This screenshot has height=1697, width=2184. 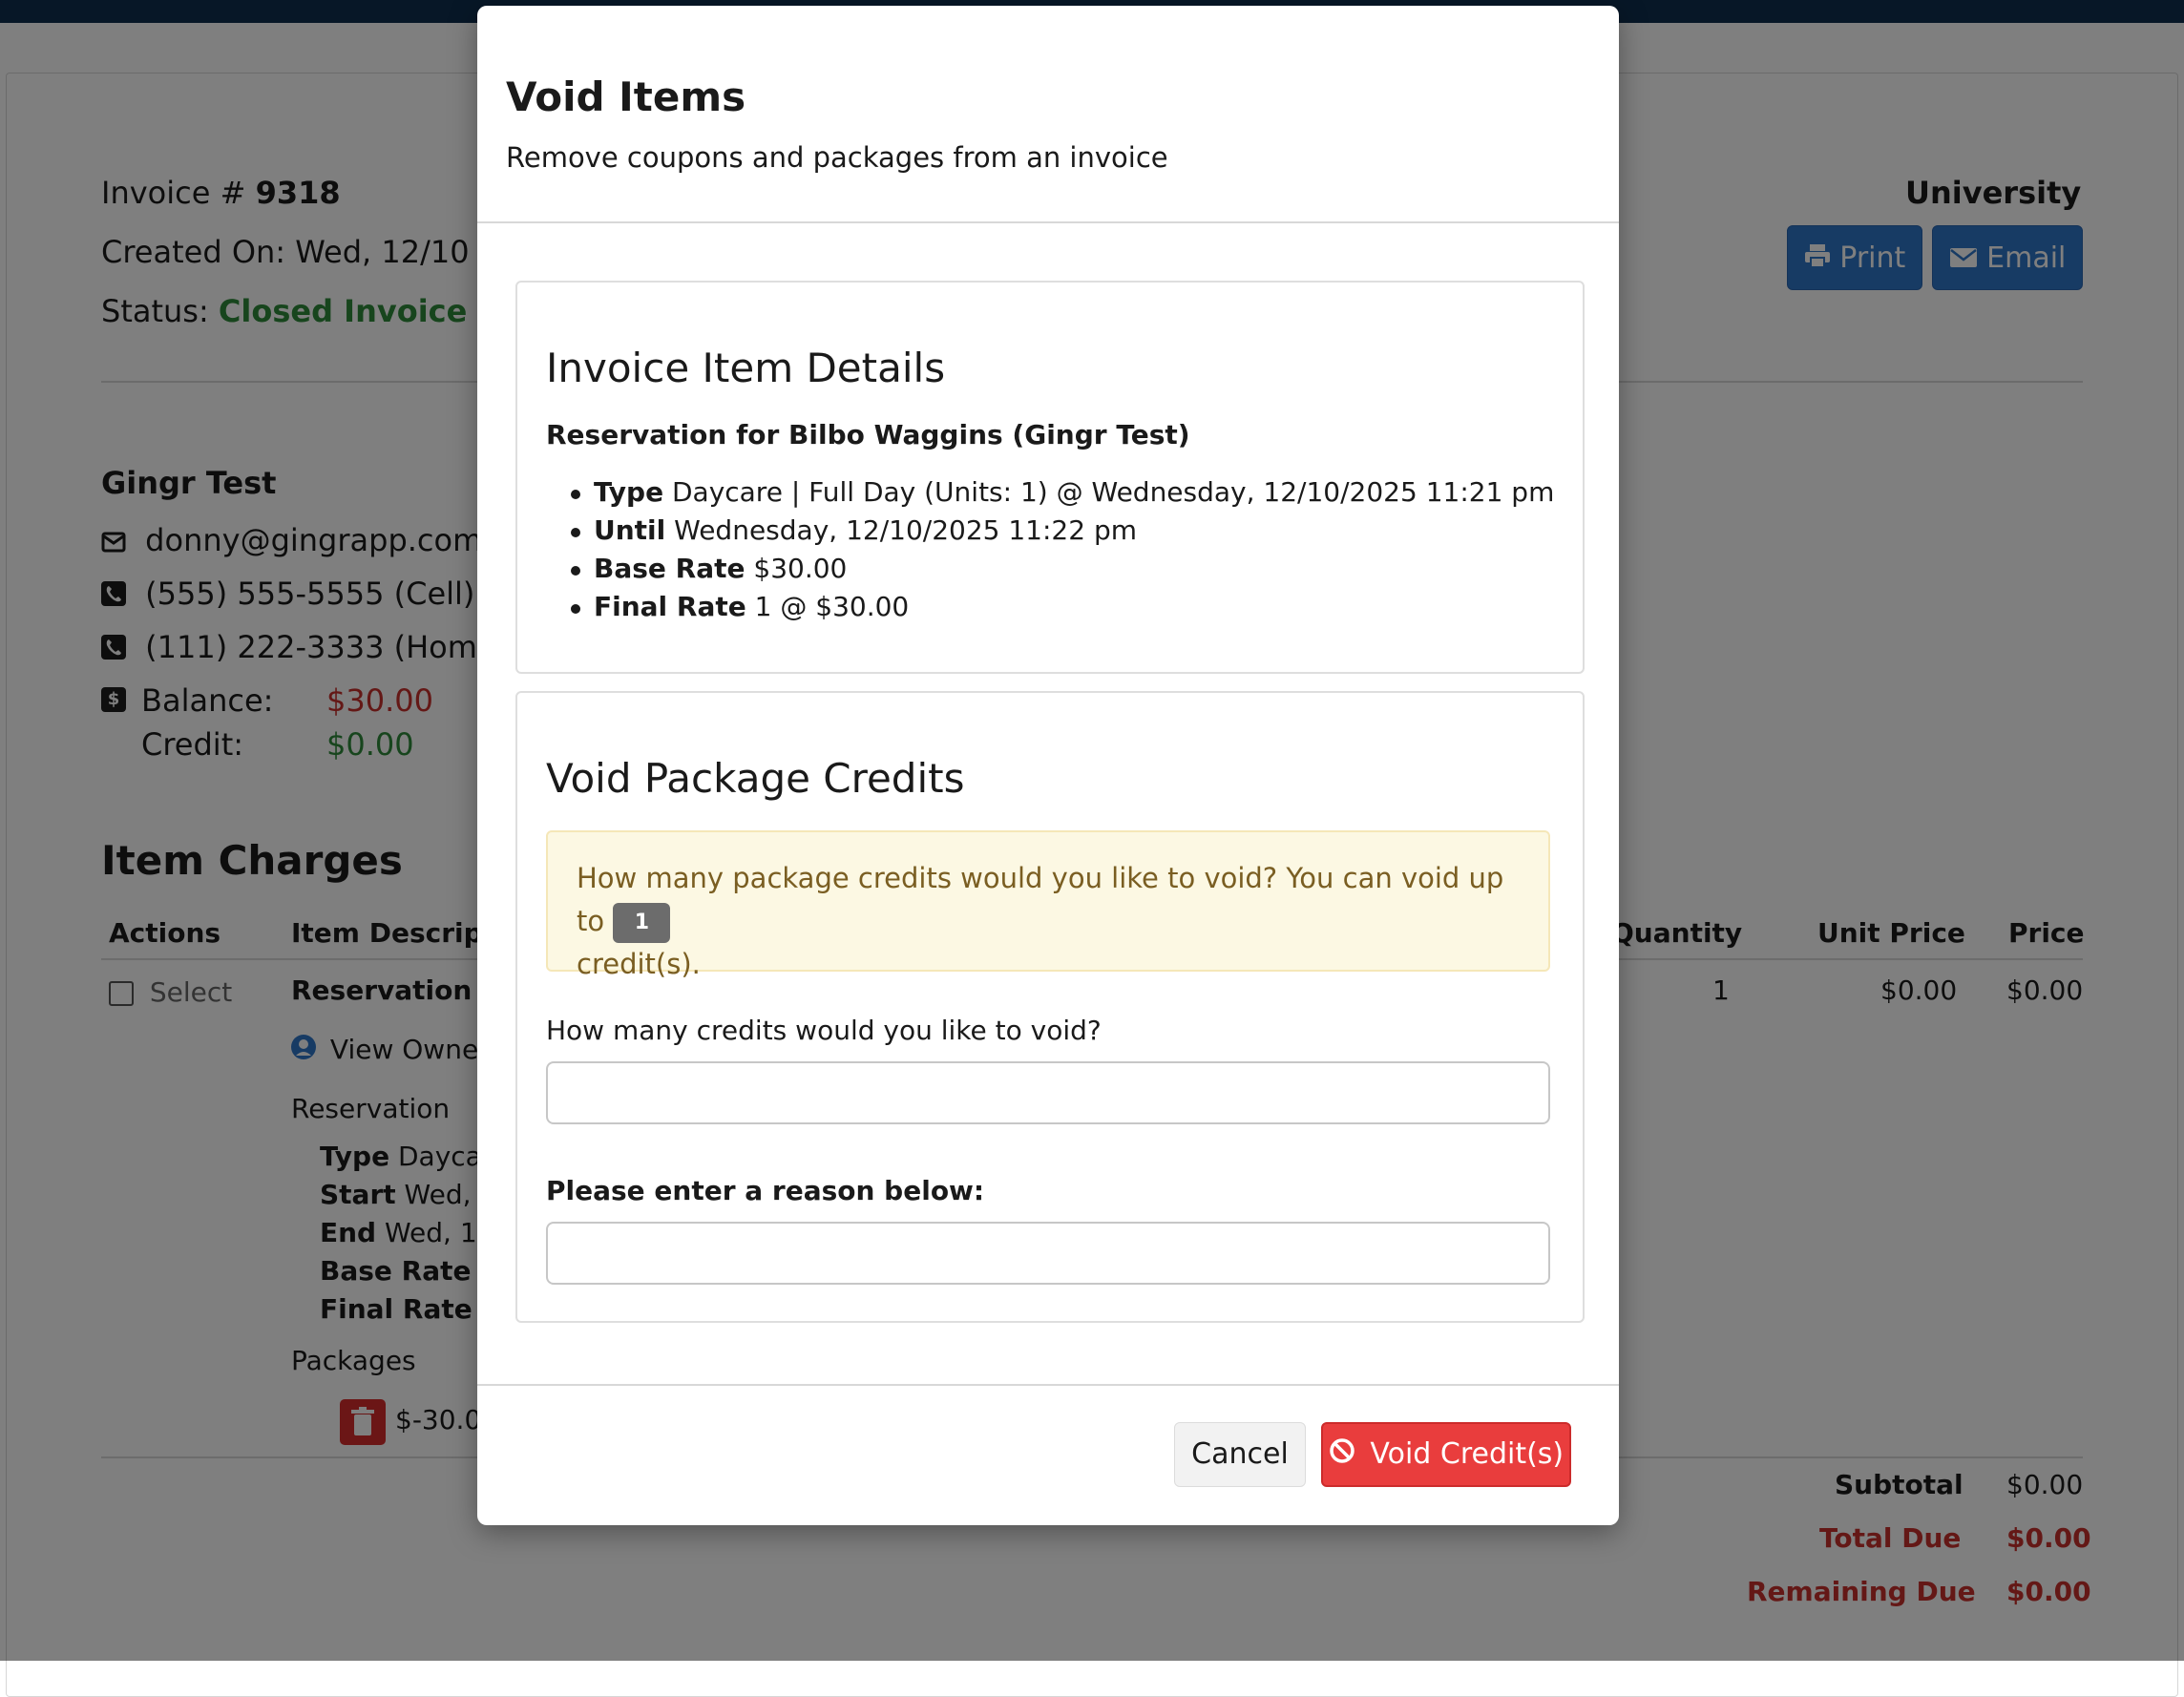 What do you see at coordinates (1467, 1454) in the screenshot?
I see `void-credits-label: Void Credit(s)` at bounding box center [1467, 1454].